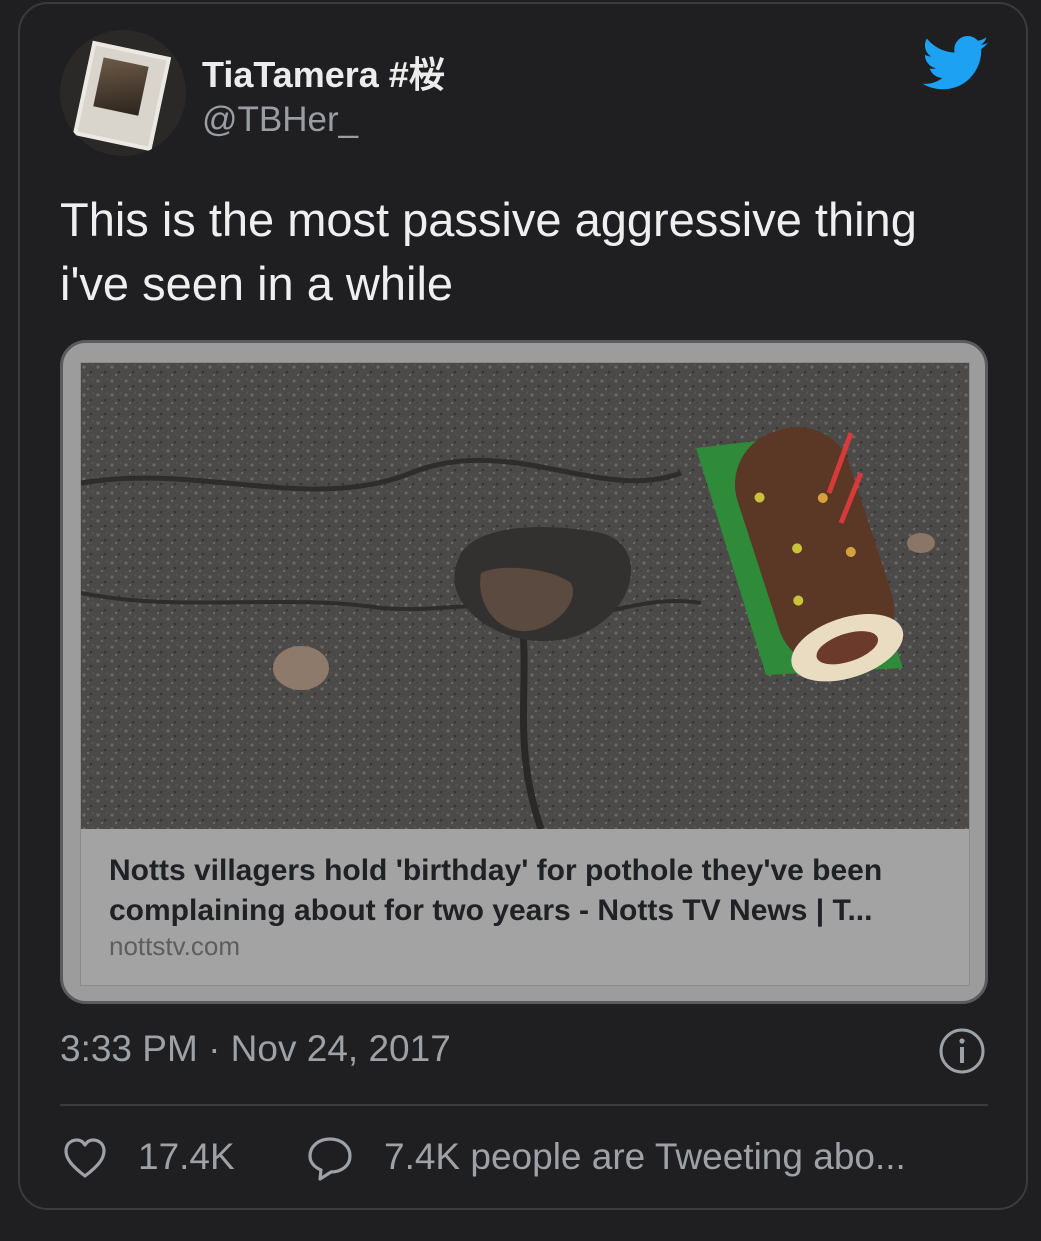 The width and height of the screenshot is (1041, 1241). I want to click on avatar, so click(123, 93).